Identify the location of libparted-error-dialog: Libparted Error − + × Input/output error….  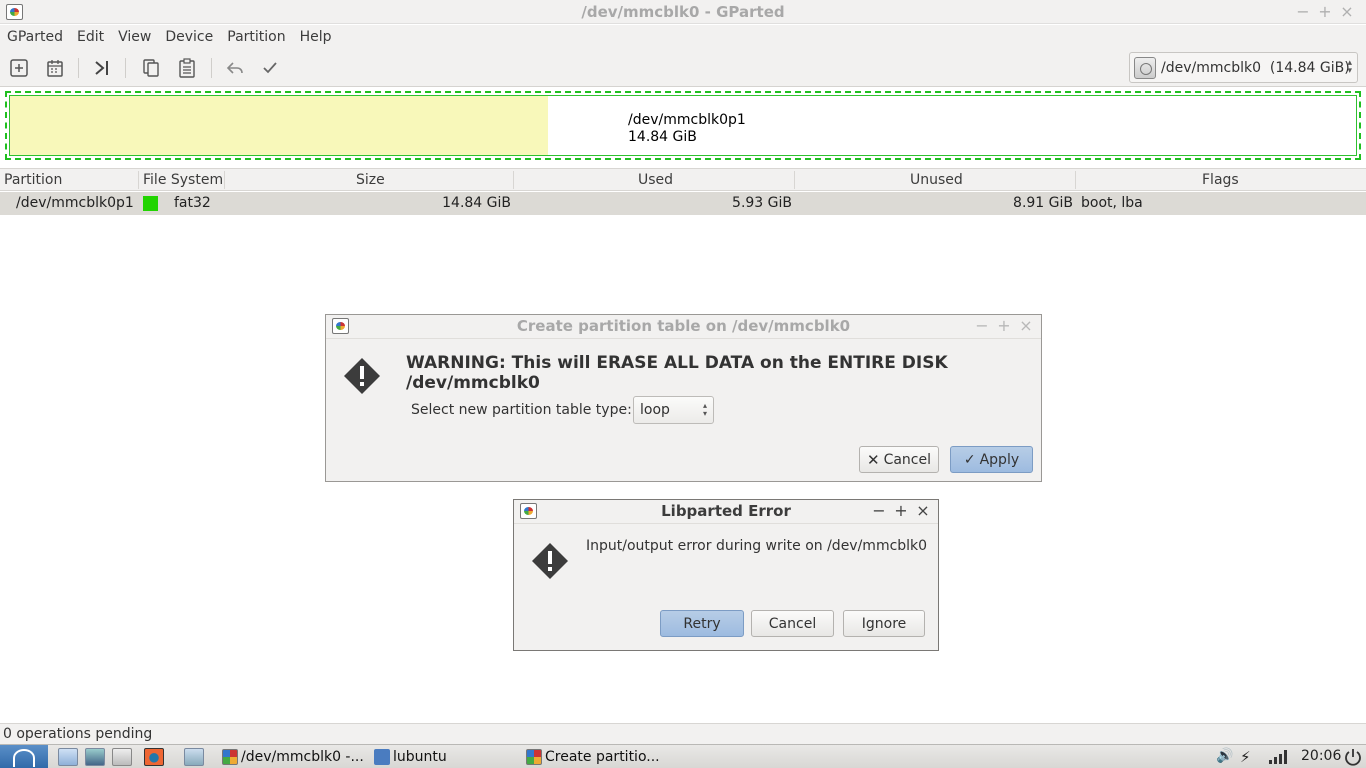
(726, 575).